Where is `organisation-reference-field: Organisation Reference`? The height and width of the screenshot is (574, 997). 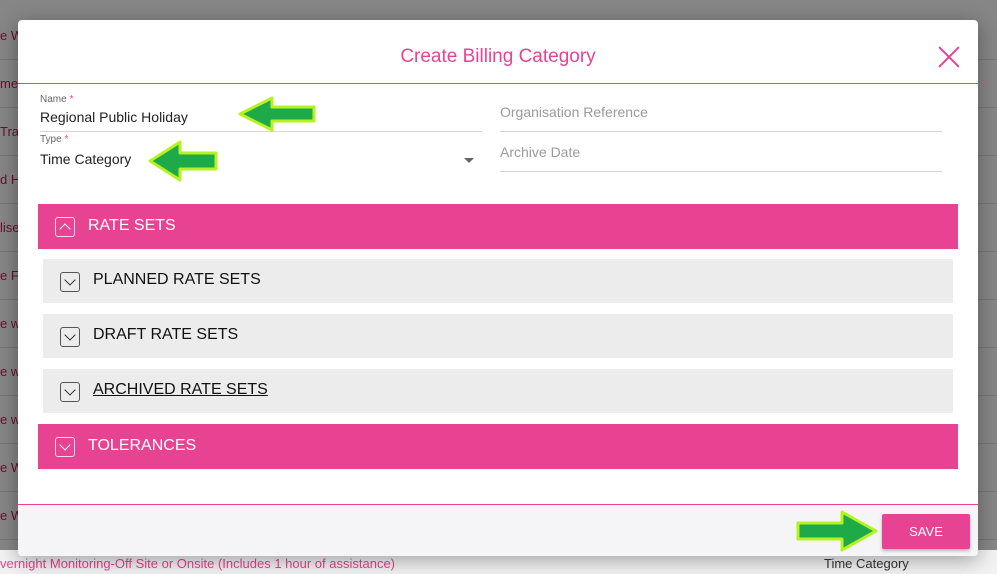 organisation-reference-field: Organisation Reference is located at coordinates (721, 118).